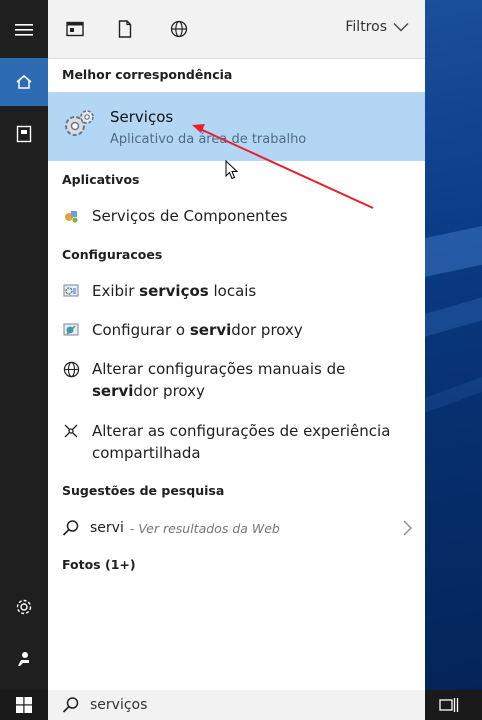 The width and height of the screenshot is (482, 720). I want to click on documents-filter-button, so click(125, 29).